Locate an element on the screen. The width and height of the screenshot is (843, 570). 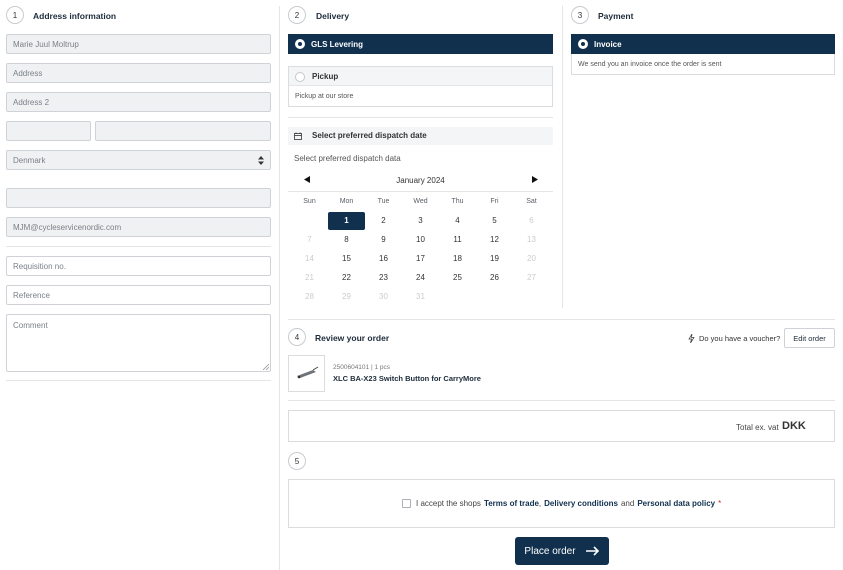
calendar-day: 2 is located at coordinates (383, 221).